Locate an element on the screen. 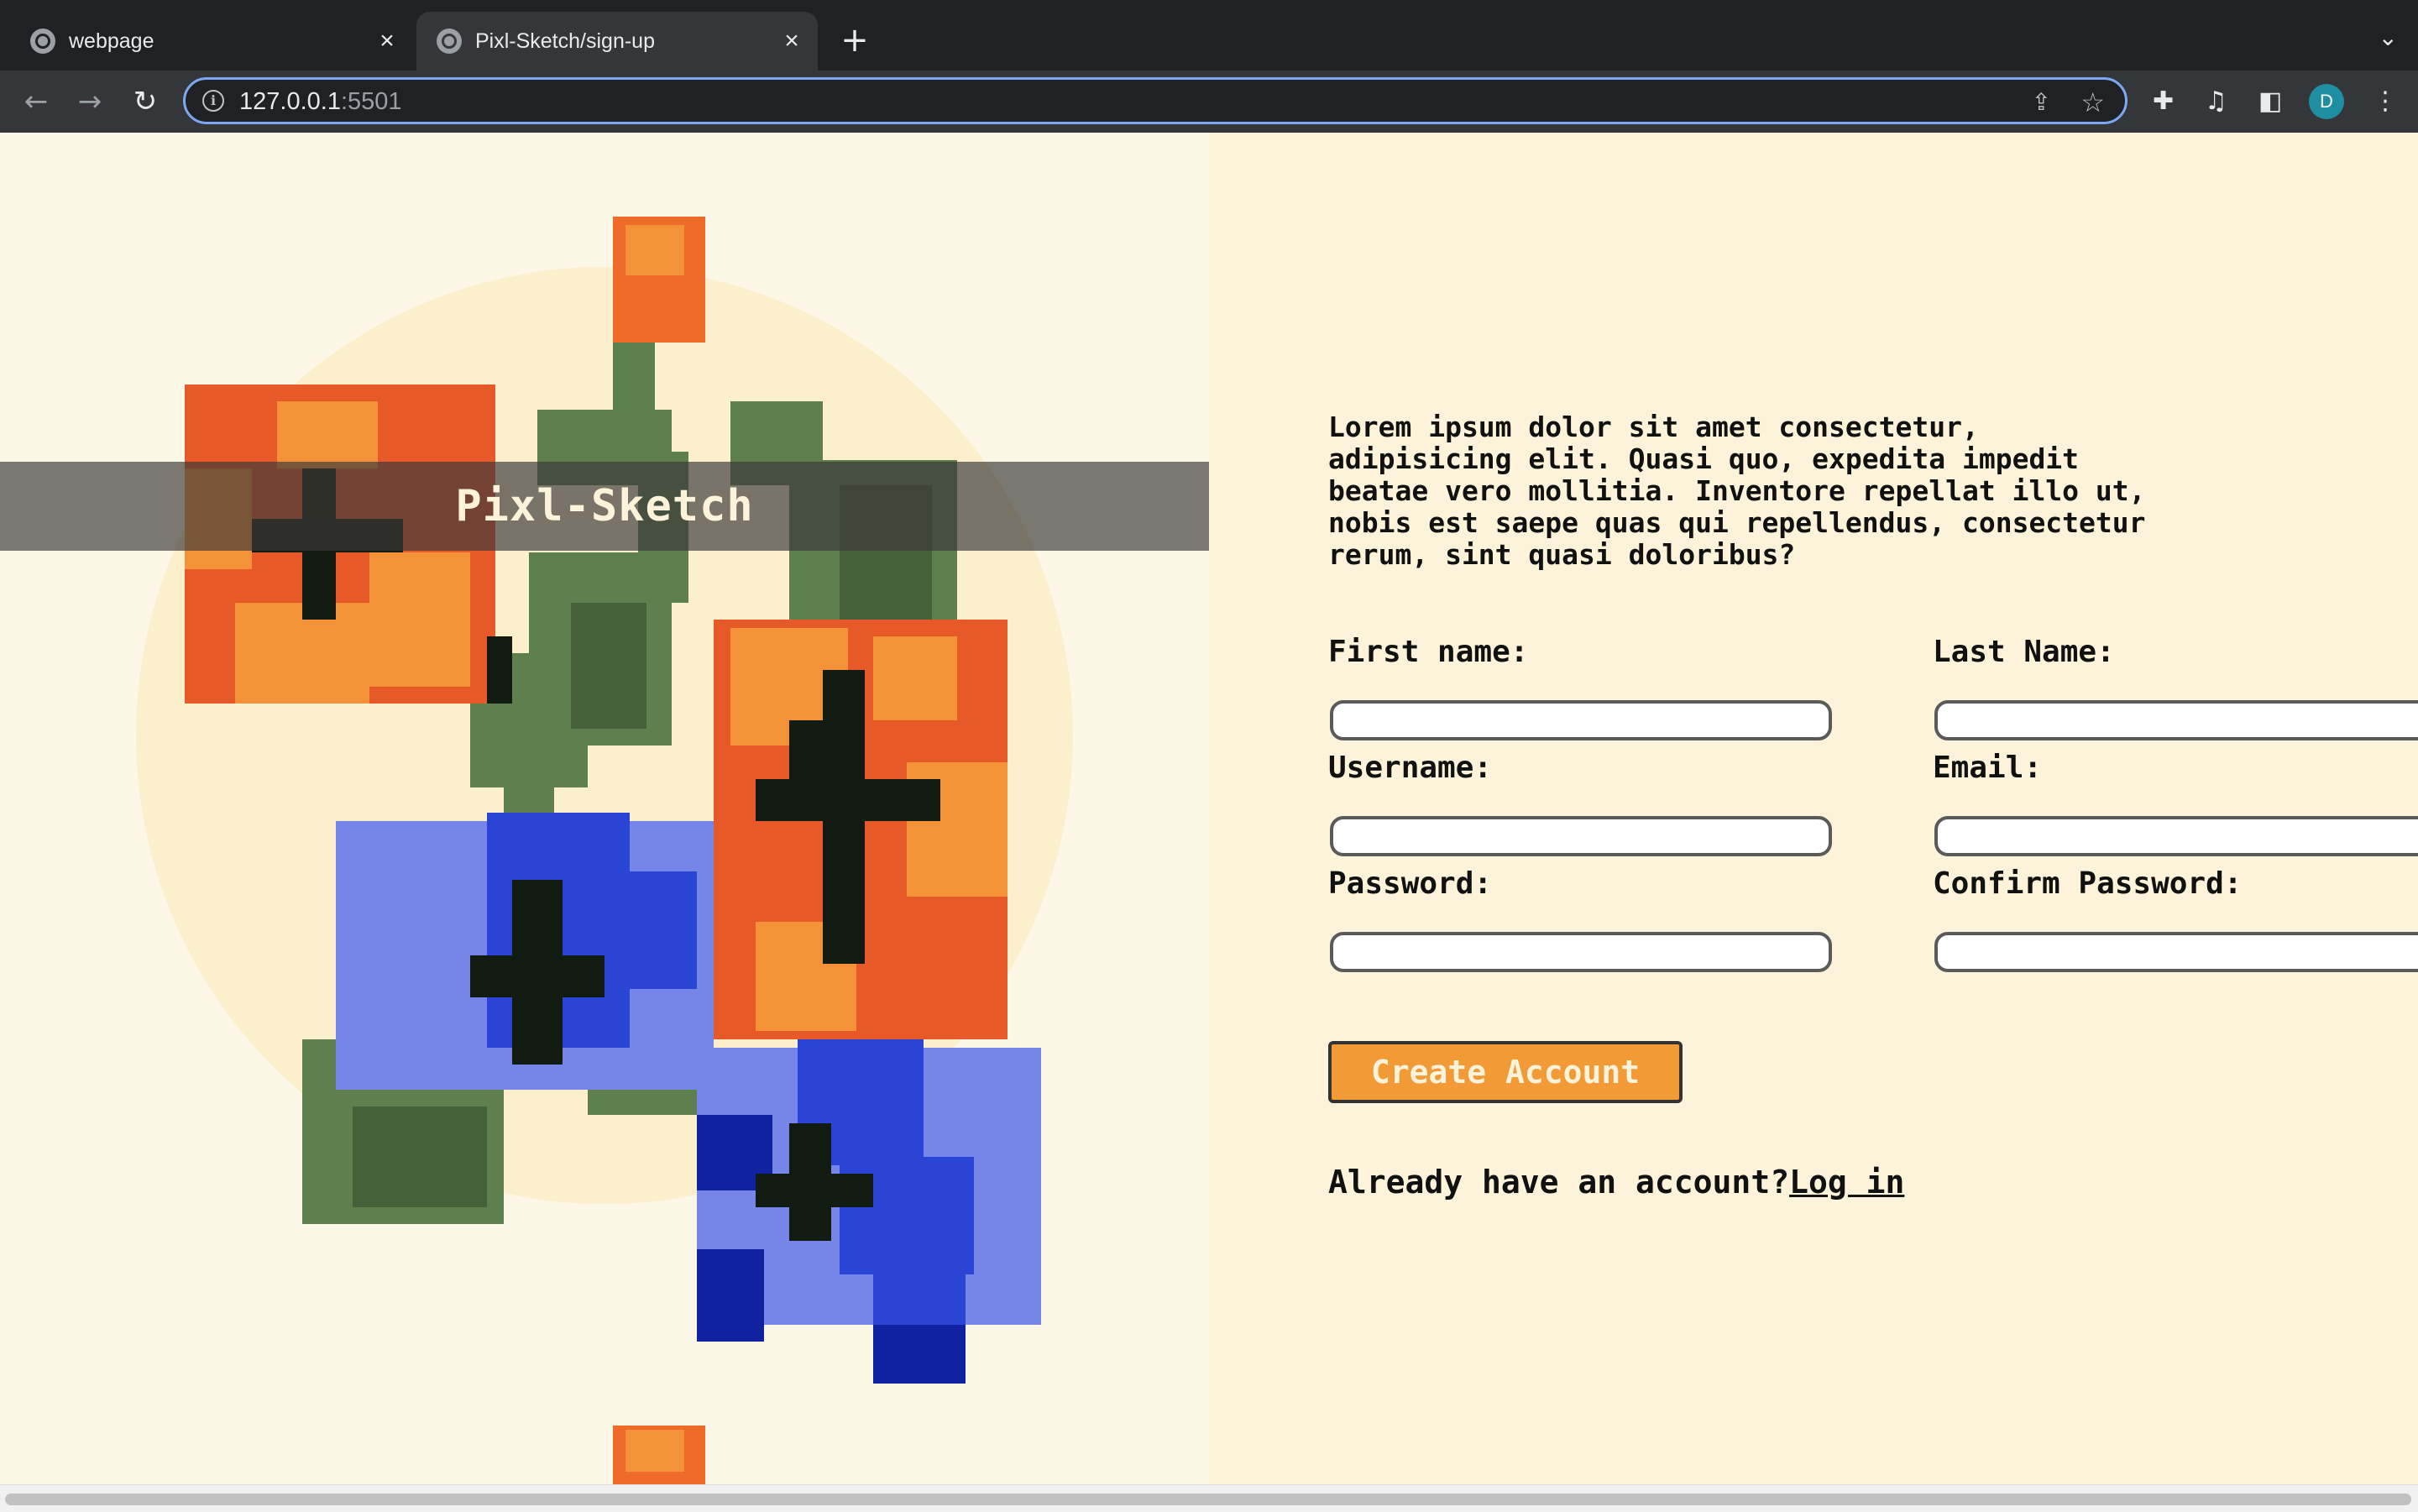  first-name-input is located at coordinates (1581, 720).